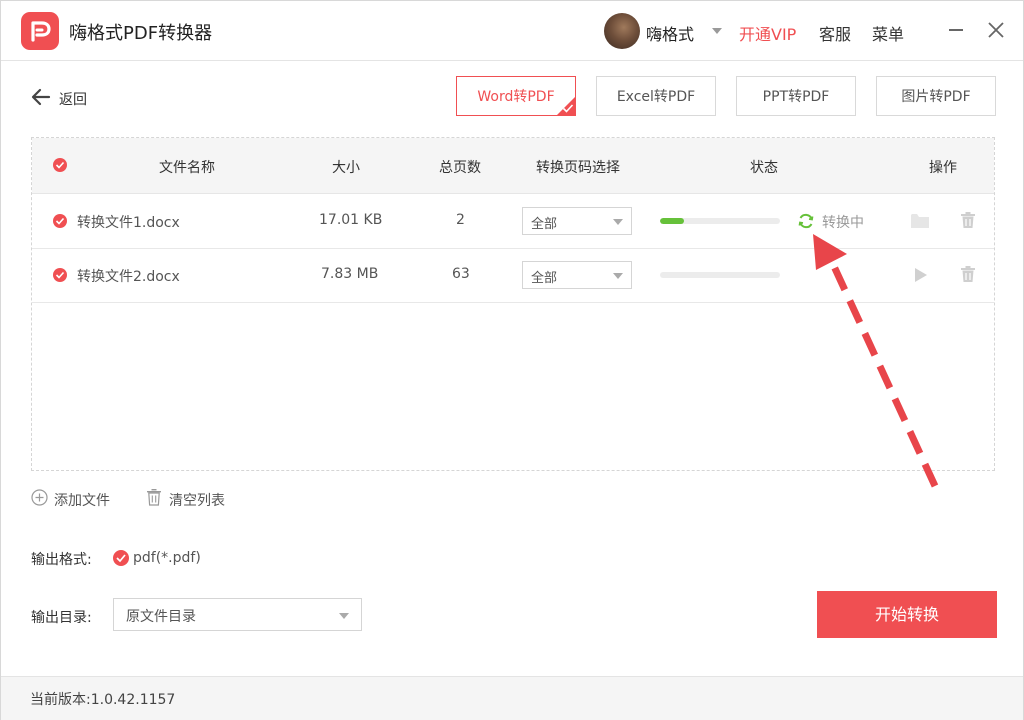  I want to click on minimize-button, so click(956, 30).